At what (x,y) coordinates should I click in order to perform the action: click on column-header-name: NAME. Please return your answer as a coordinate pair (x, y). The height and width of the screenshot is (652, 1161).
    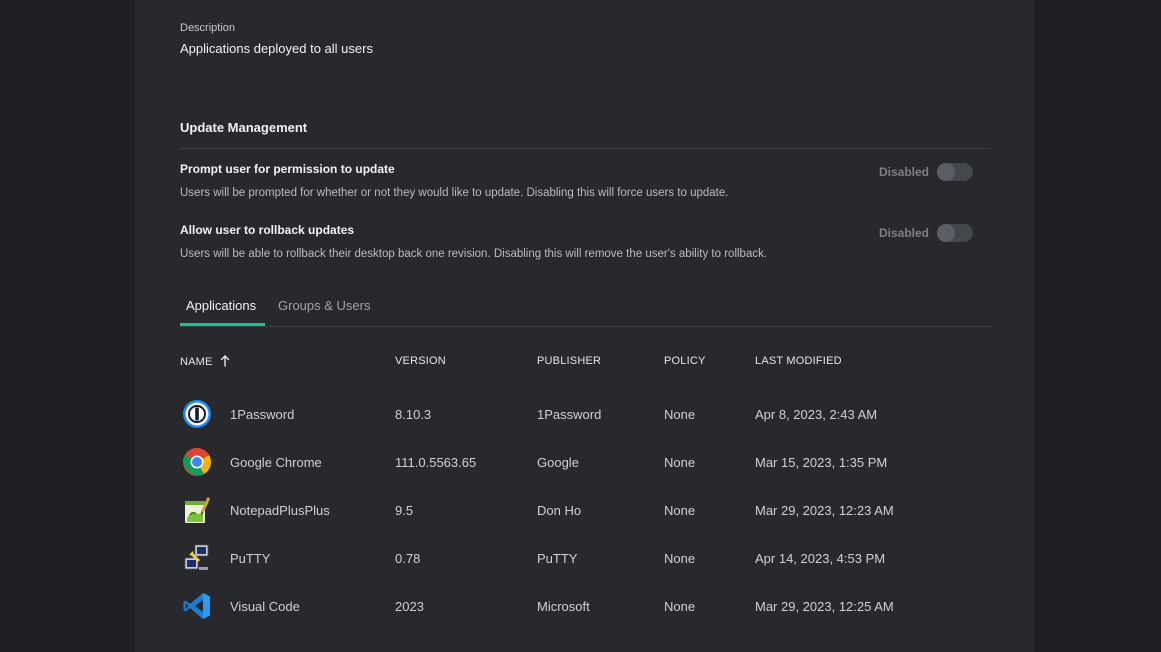
    Looking at the image, I should click on (205, 361).